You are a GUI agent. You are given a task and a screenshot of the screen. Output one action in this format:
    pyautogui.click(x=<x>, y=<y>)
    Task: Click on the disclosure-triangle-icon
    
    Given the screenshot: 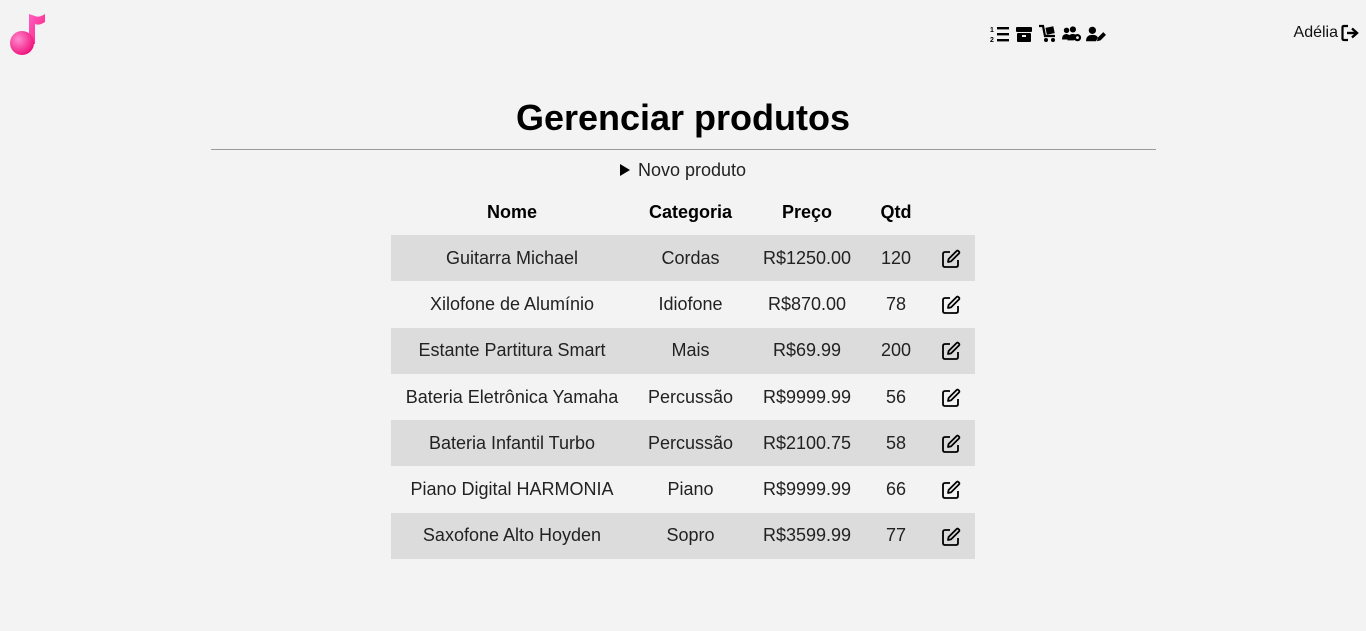 What is the action you would take?
    pyautogui.click(x=624, y=170)
    